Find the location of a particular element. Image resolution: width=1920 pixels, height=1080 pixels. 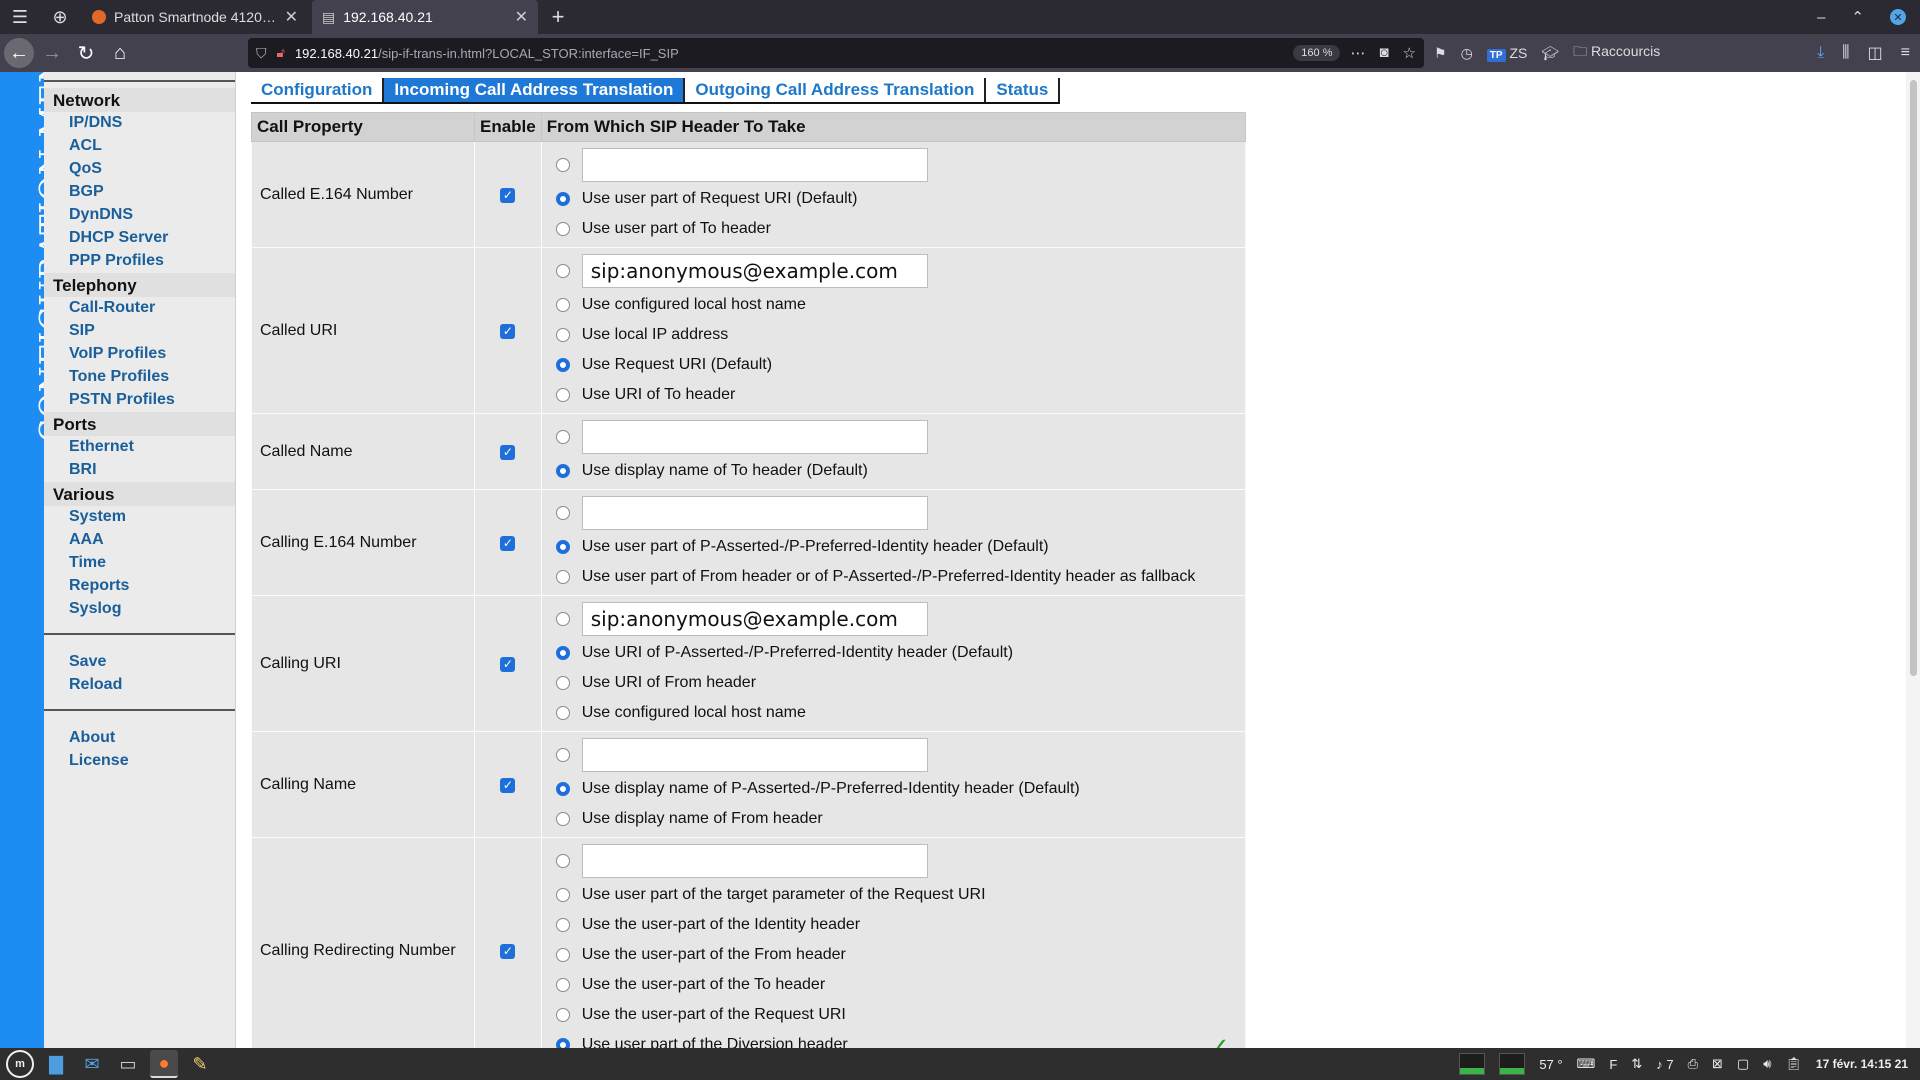

more-actions-icon: ⋯ is located at coordinates (1357, 53).